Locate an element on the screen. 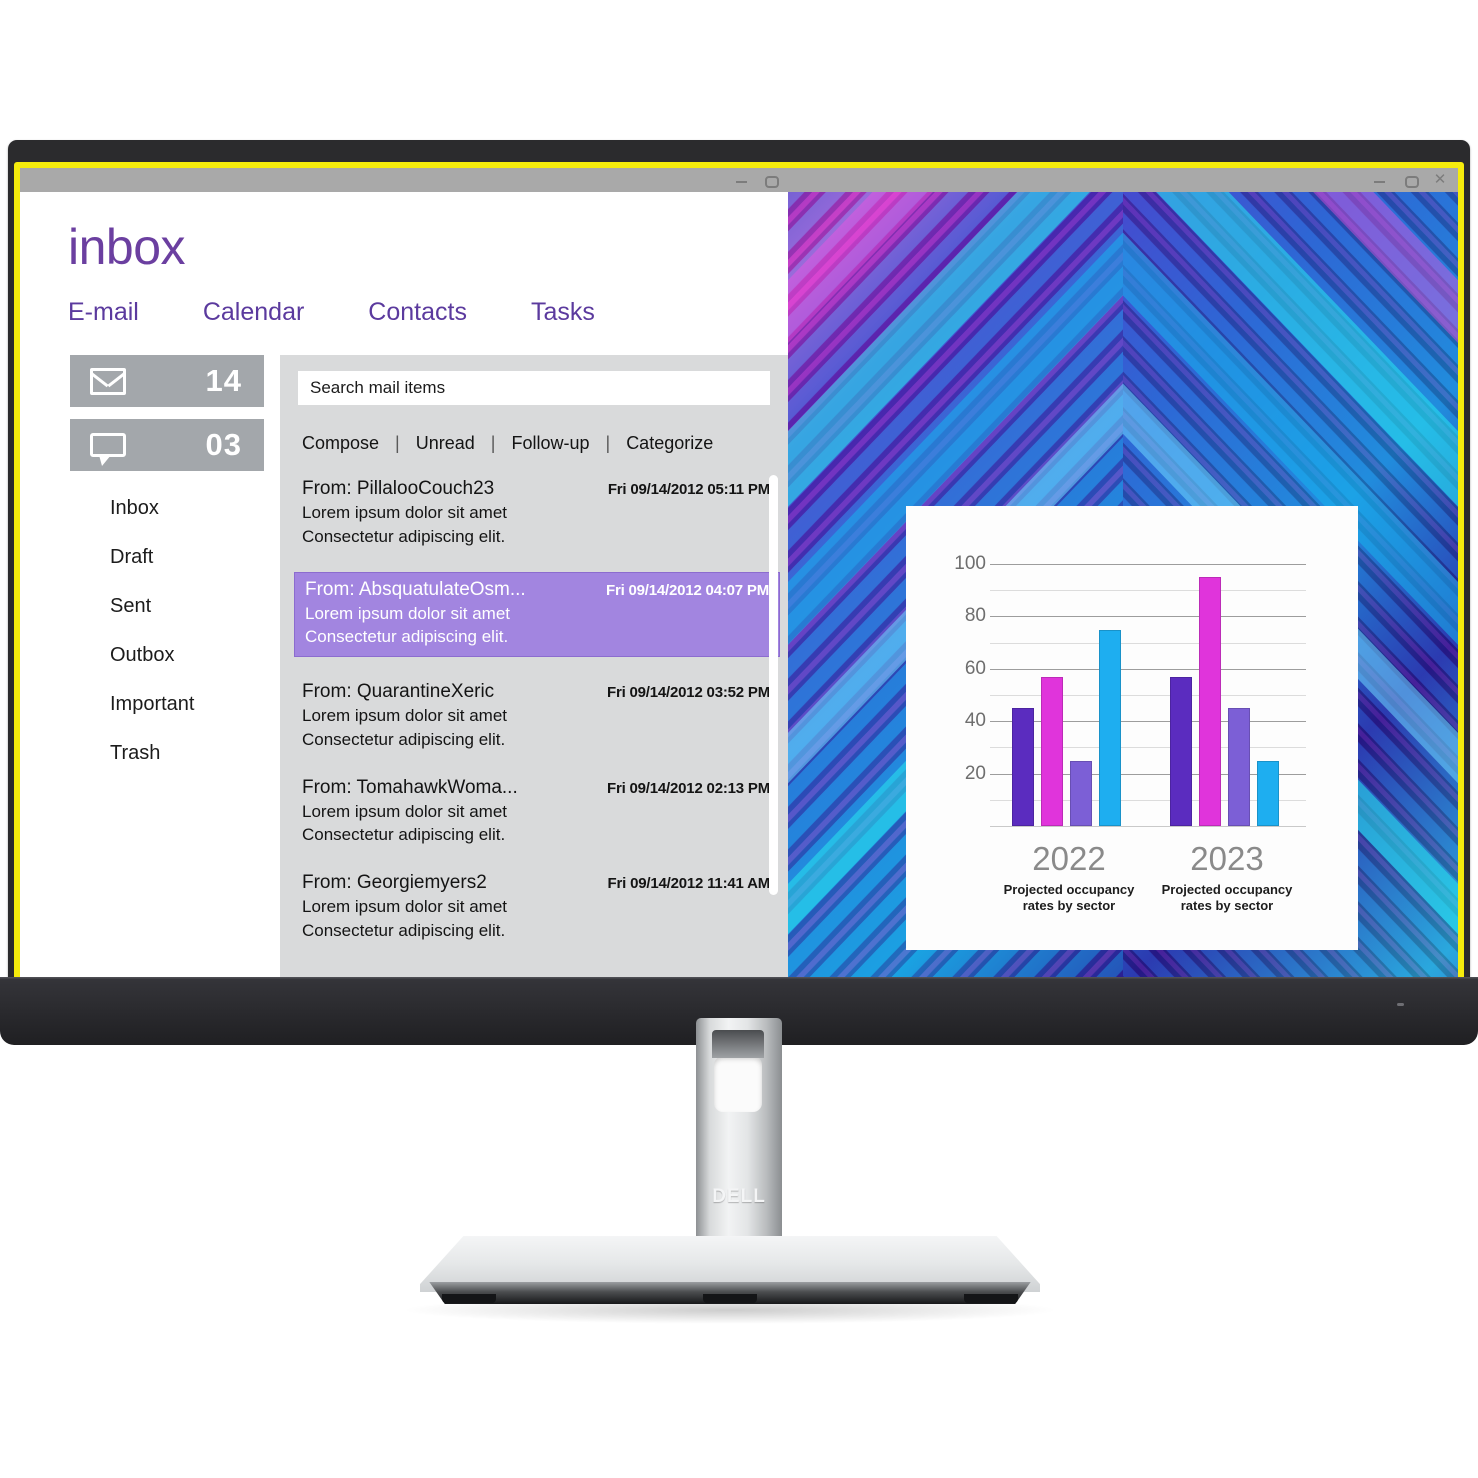 The height and width of the screenshot is (1478, 1478). unread-filter-button: Unread is located at coordinates (445, 443).